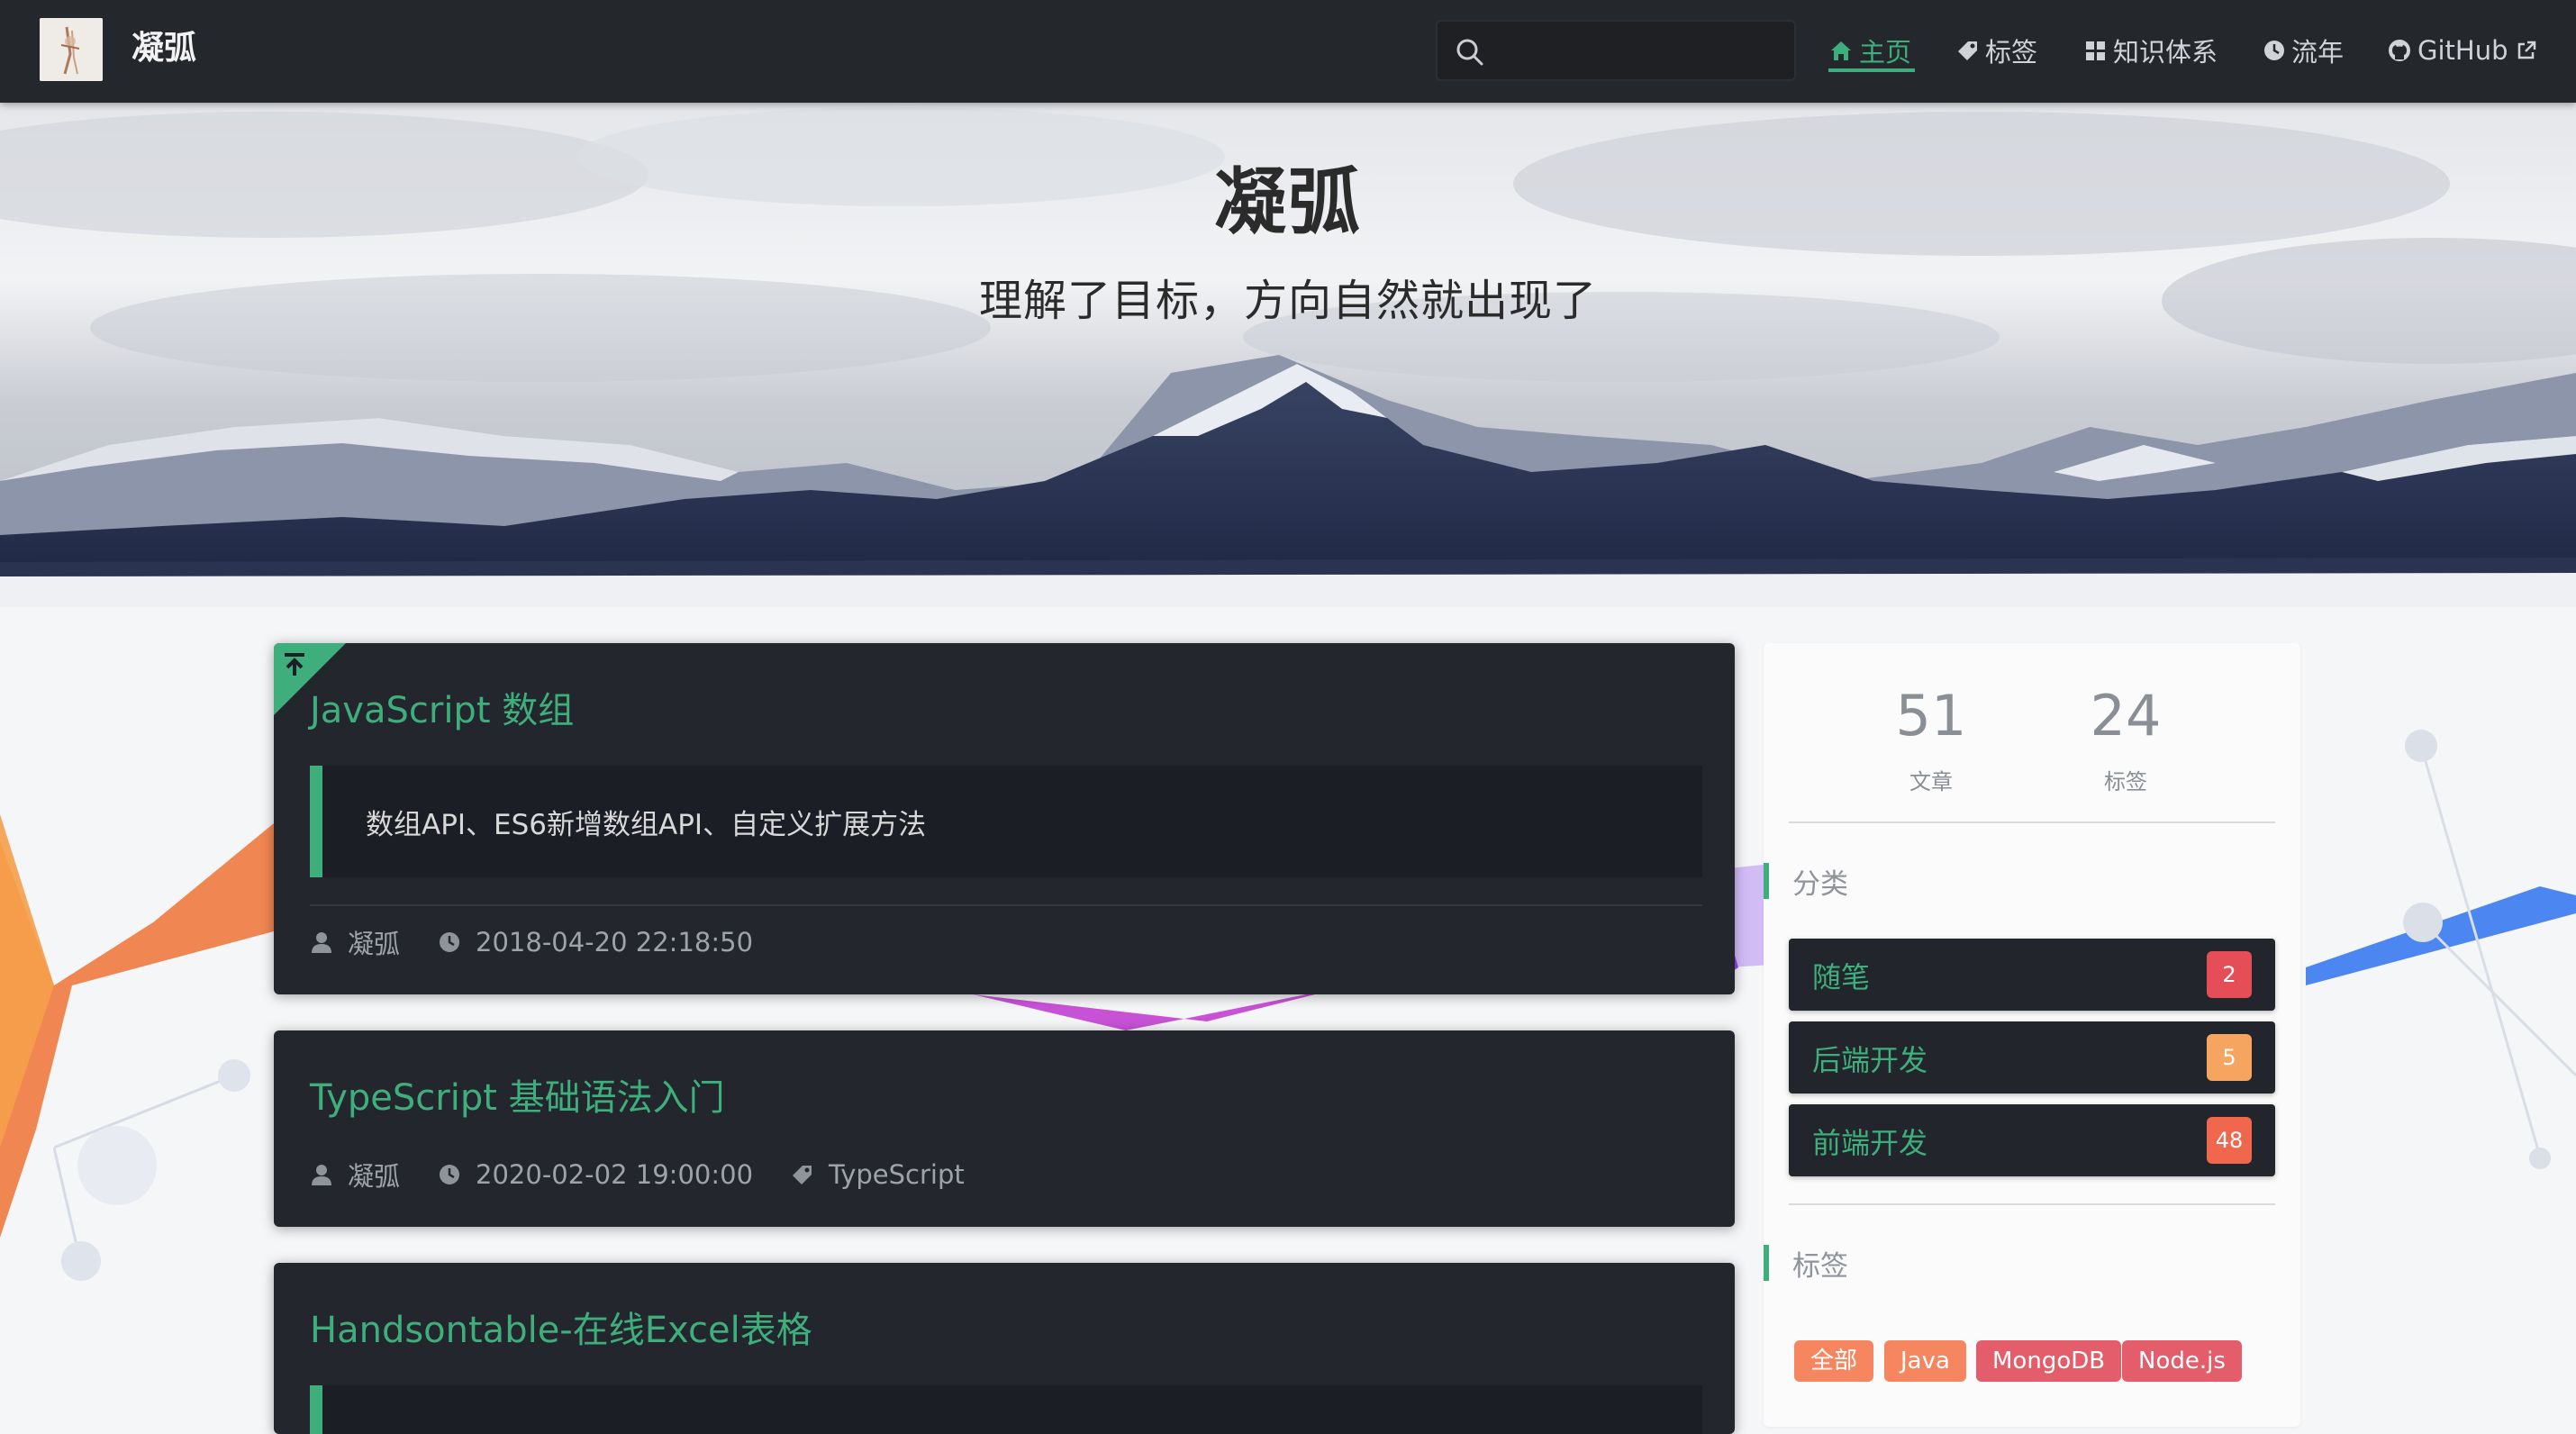  What do you see at coordinates (2032, 975) in the screenshot?
I see `category-item: 随笔 2` at bounding box center [2032, 975].